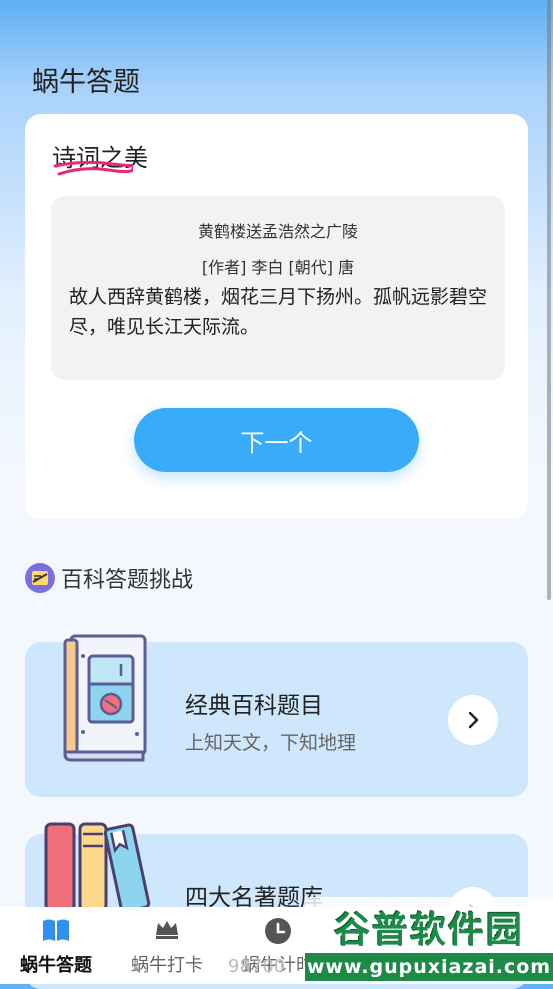 This screenshot has height=989, width=553. I want to click on watermark-page-text: 98700, so click(257, 966).